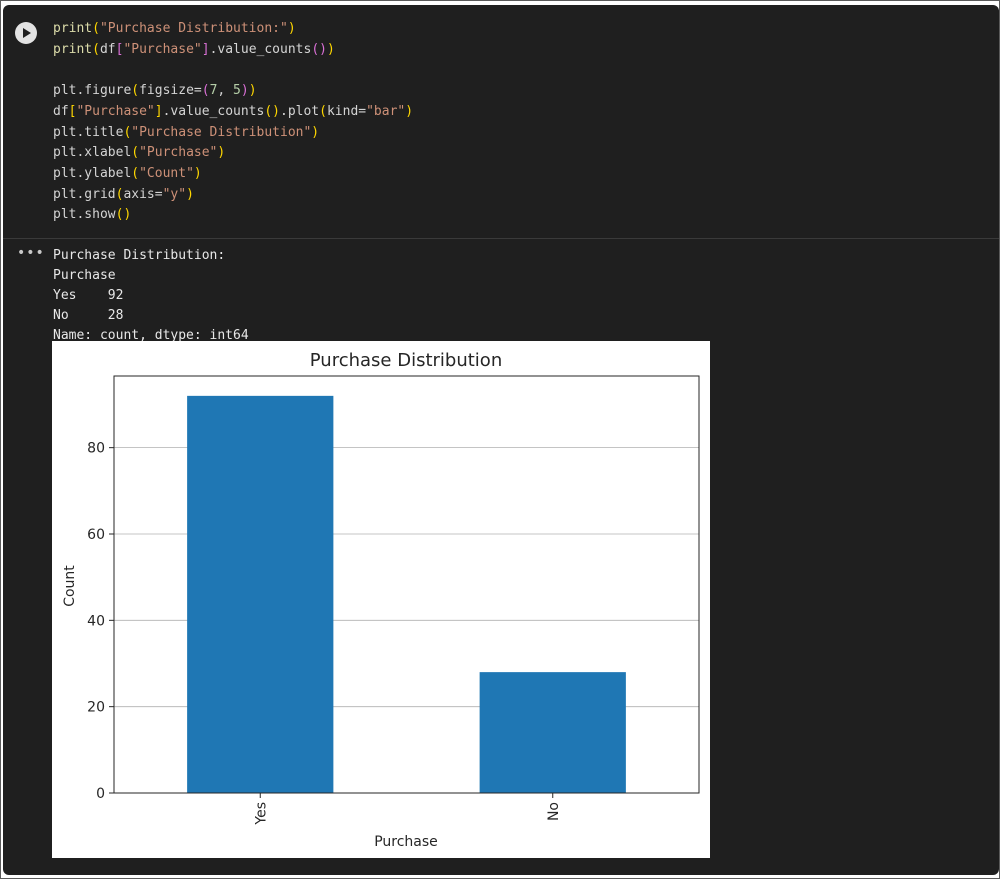 The height and width of the screenshot is (879, 1000). I want to click on code-line: print(df["Purchase"].value_counts()), so click(194, 49).